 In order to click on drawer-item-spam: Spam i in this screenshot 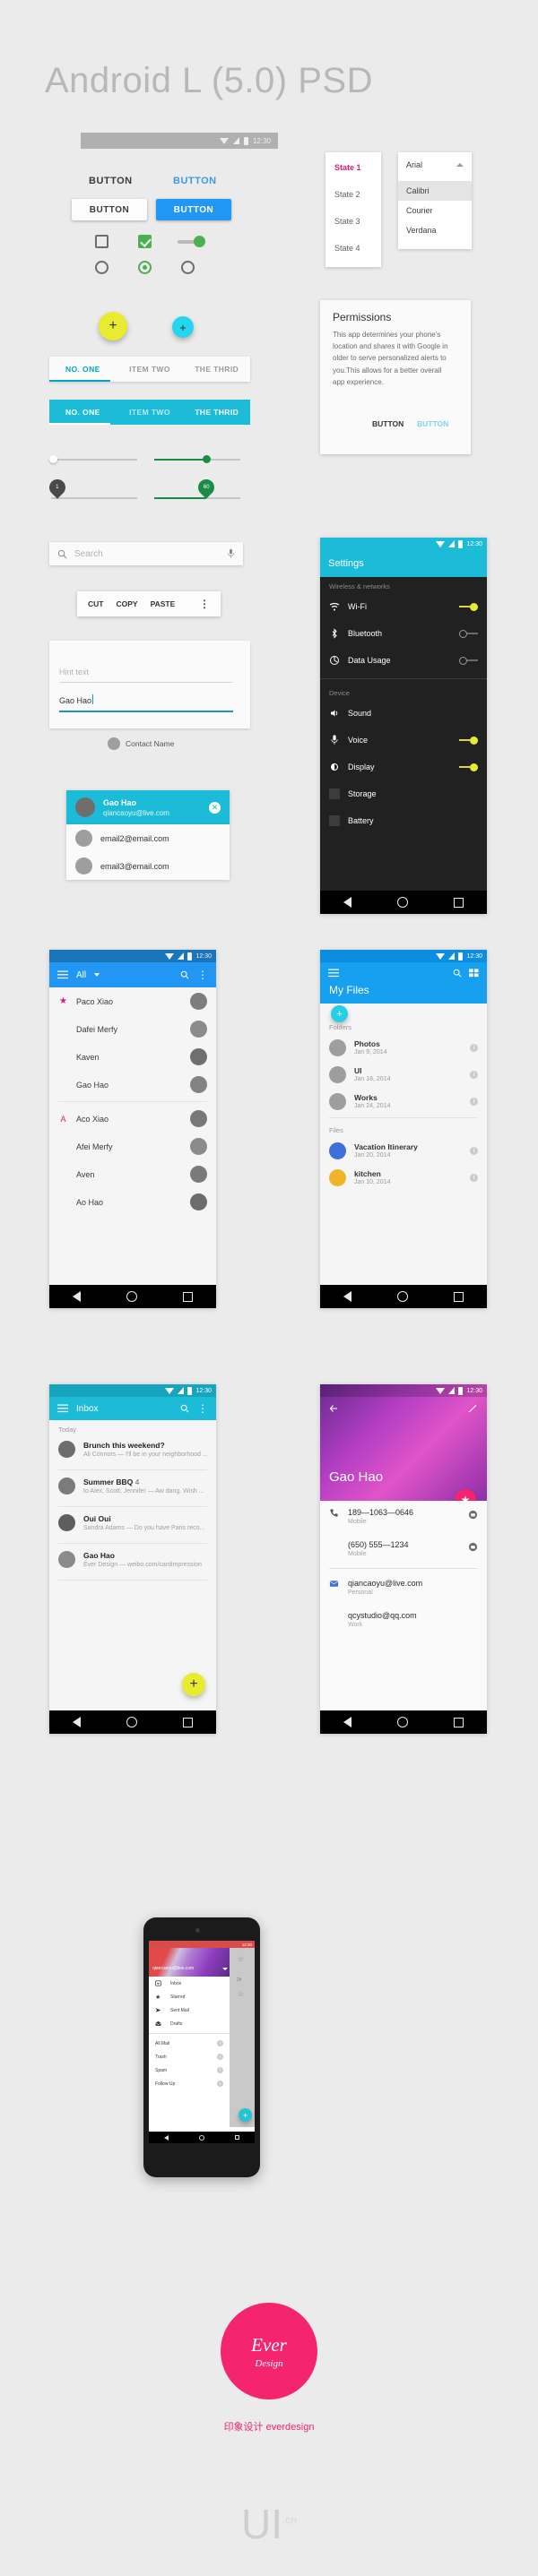, I will do `click(189, 2070)`.